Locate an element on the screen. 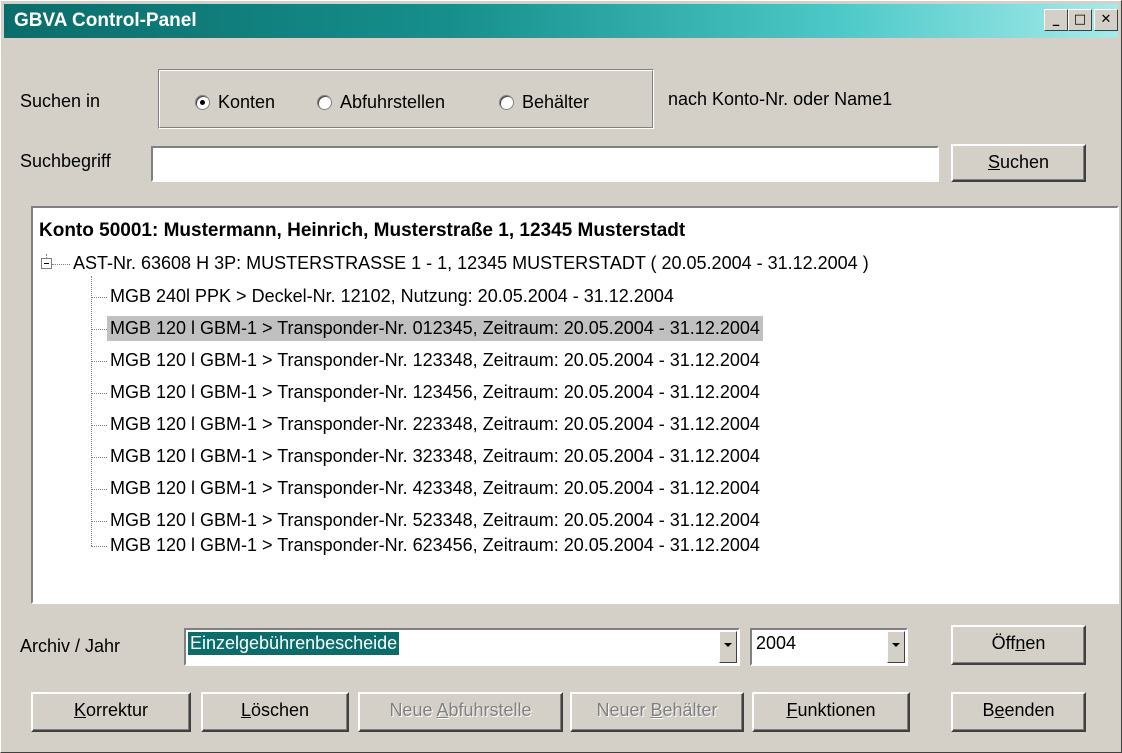  exit-button: Beenden is located at coordinates (1018, 712).